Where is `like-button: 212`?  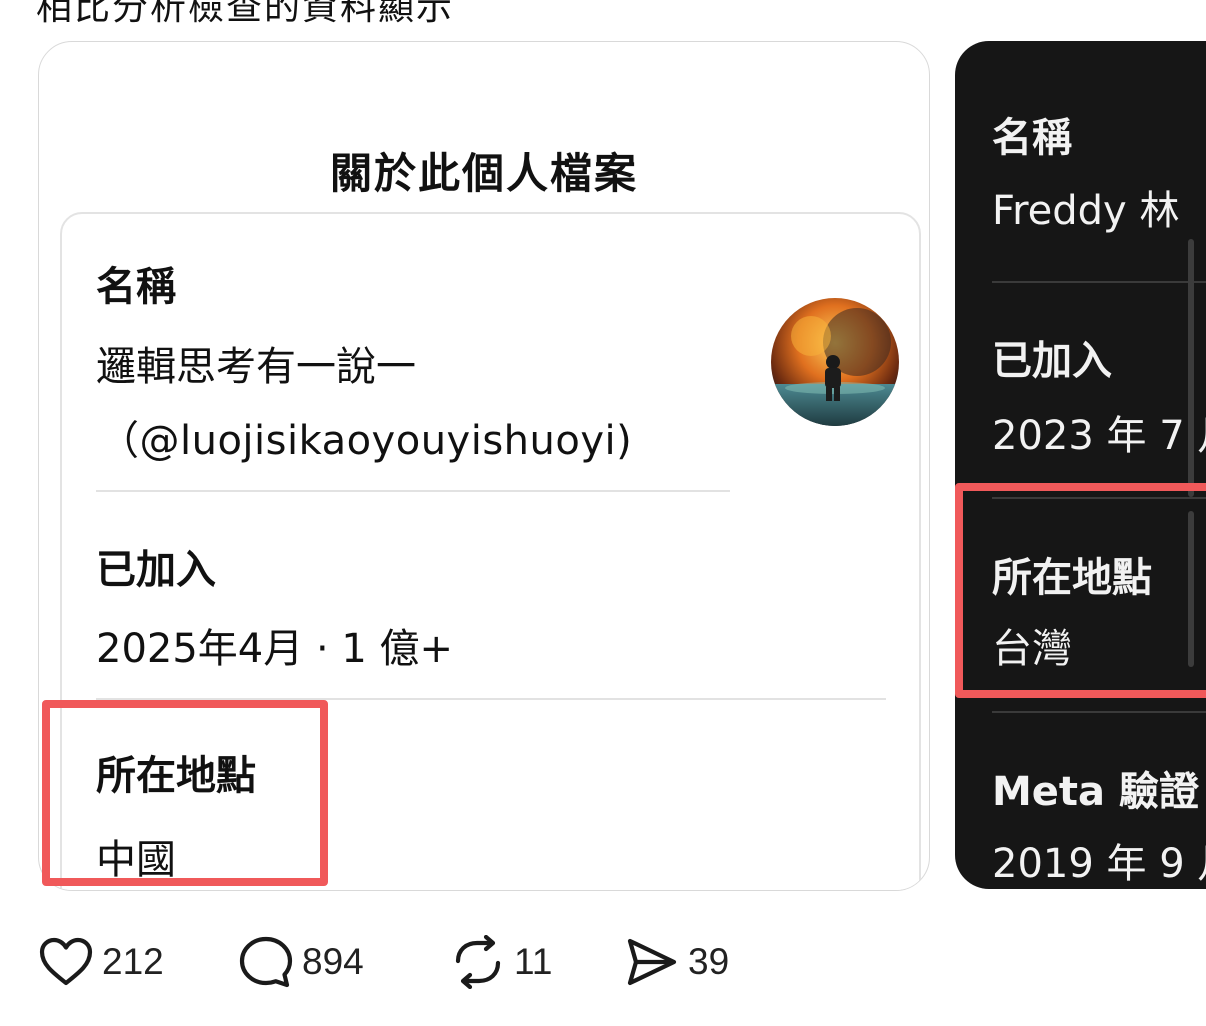 like-button: 212 is located at coordinates (101, 962).